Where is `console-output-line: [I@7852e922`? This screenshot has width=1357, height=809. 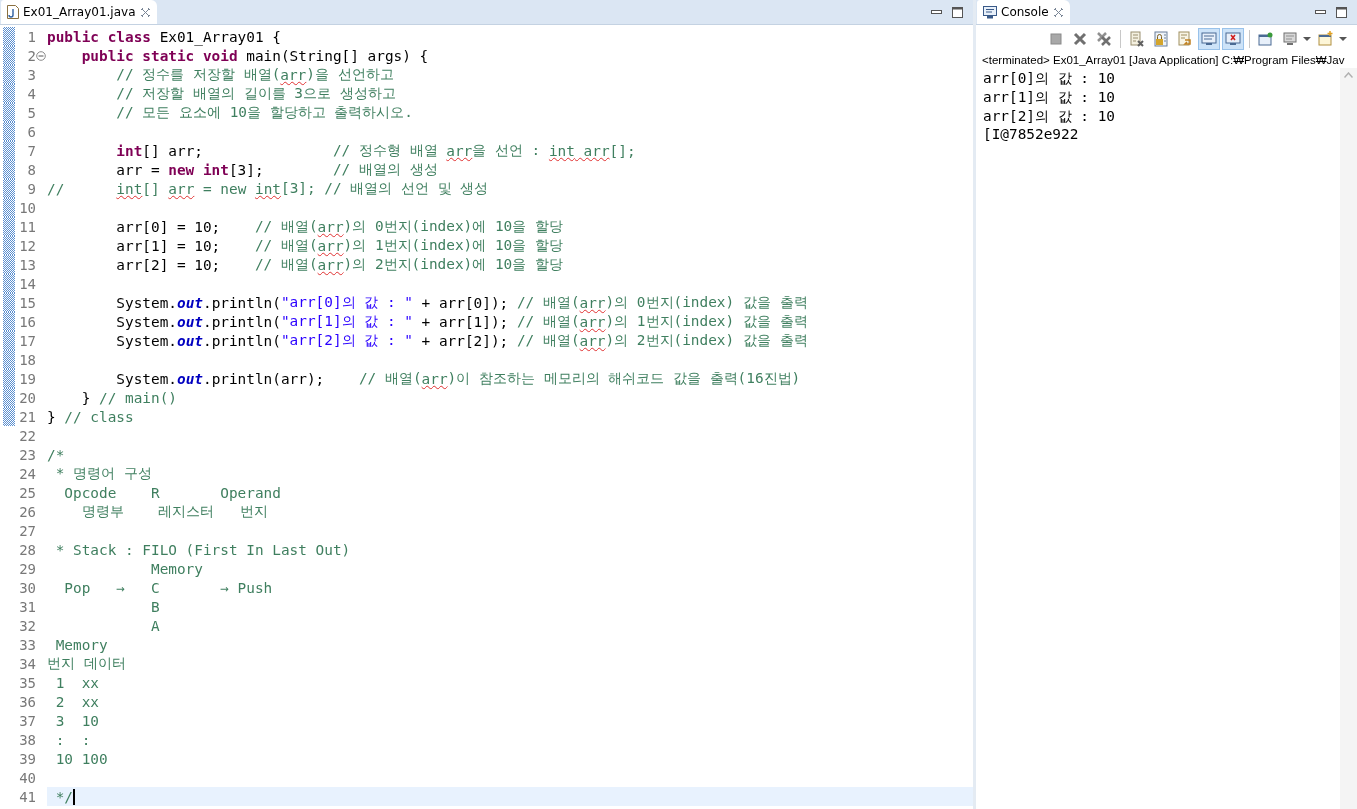 console-output-line: [I@7852e922 is located at coordinates (1031, 135).